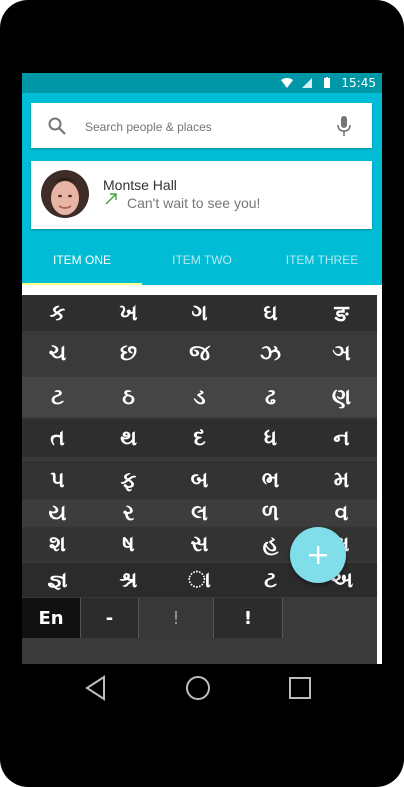  I want to click on keyboard-bottom-row: En - ! !, so click(199, 620).